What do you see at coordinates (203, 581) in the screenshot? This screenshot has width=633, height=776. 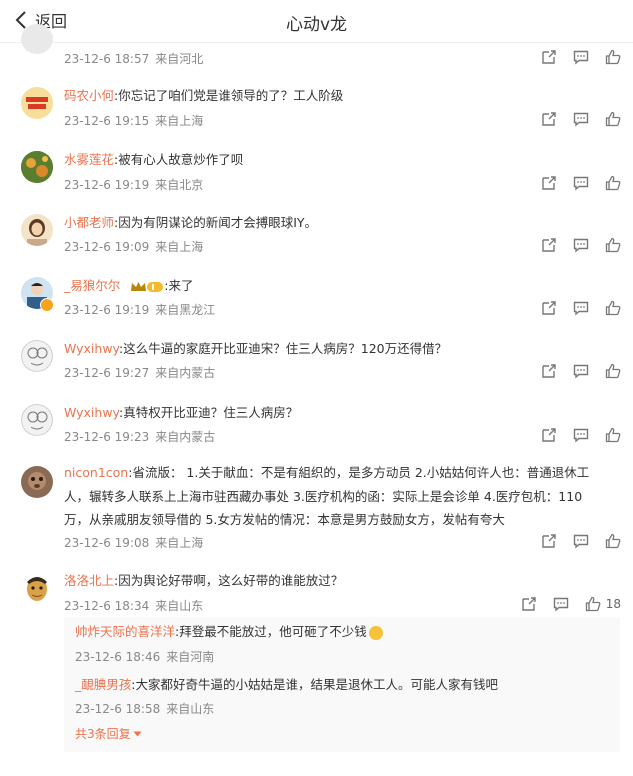 I see `comment-text: 洛洛北上:因为舆论好带啊，这么好带的谁能放过？` at bounding box center [203, 581].